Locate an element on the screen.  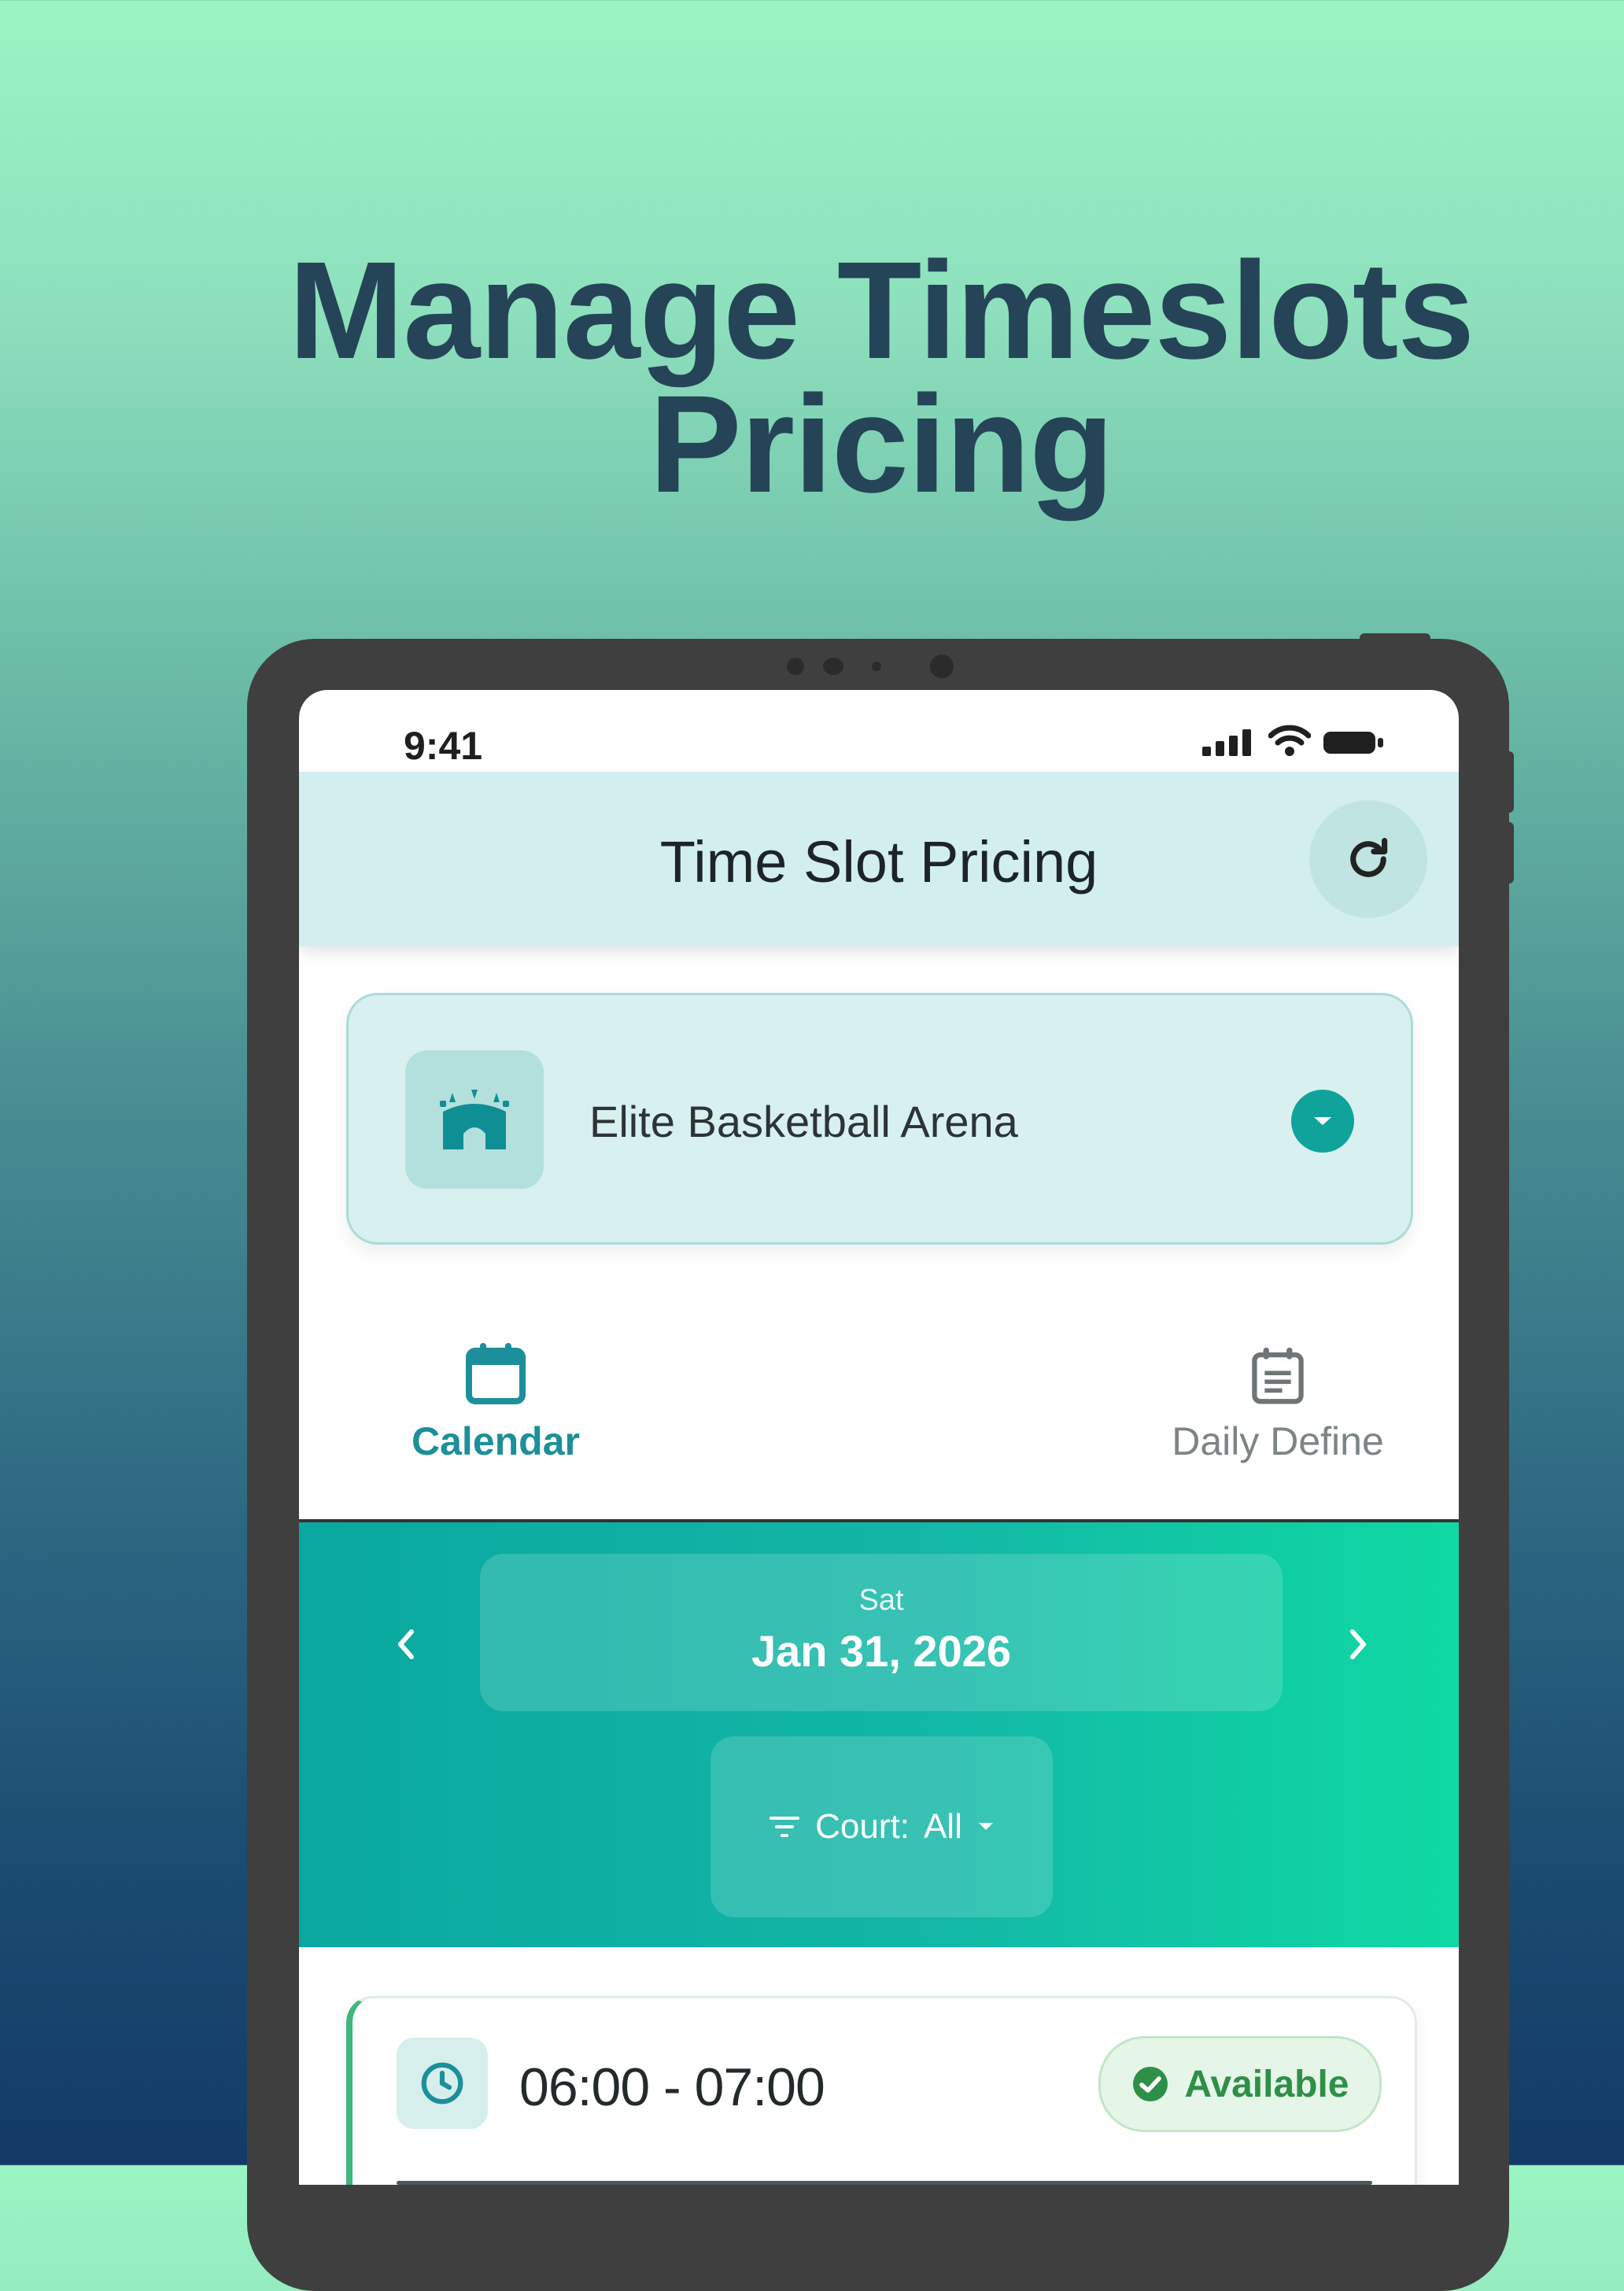
status-label: Available is located at coordinates (1266, 2084).